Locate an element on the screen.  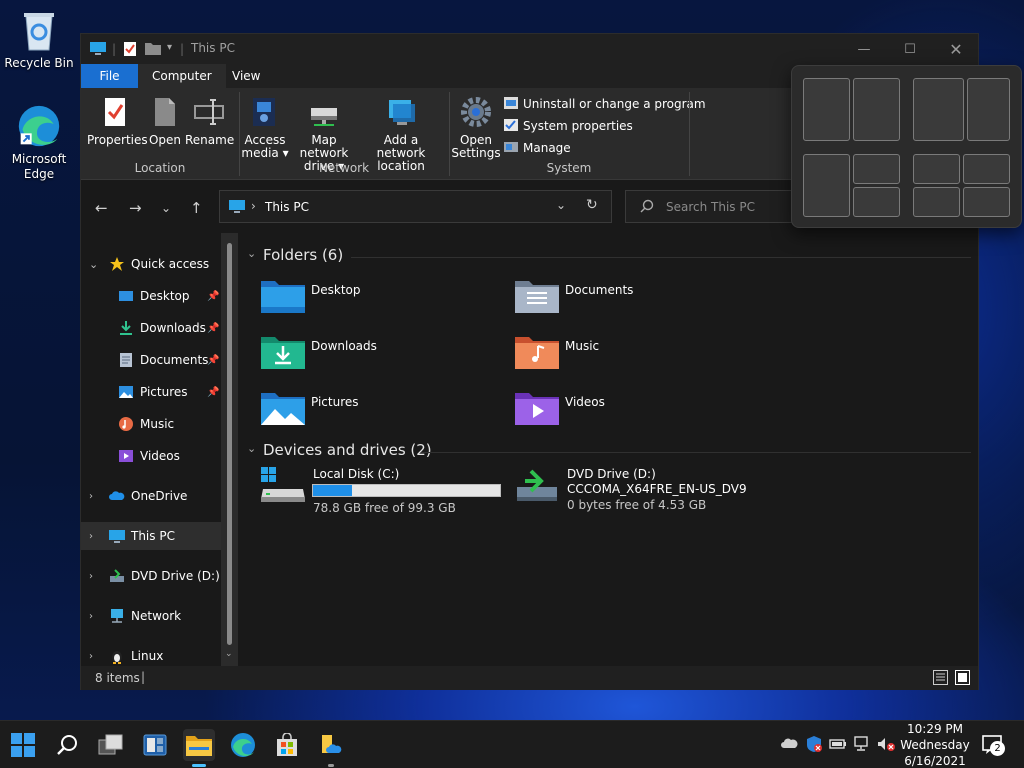
scrollbar-thumb is located at coordinates (229, 444).